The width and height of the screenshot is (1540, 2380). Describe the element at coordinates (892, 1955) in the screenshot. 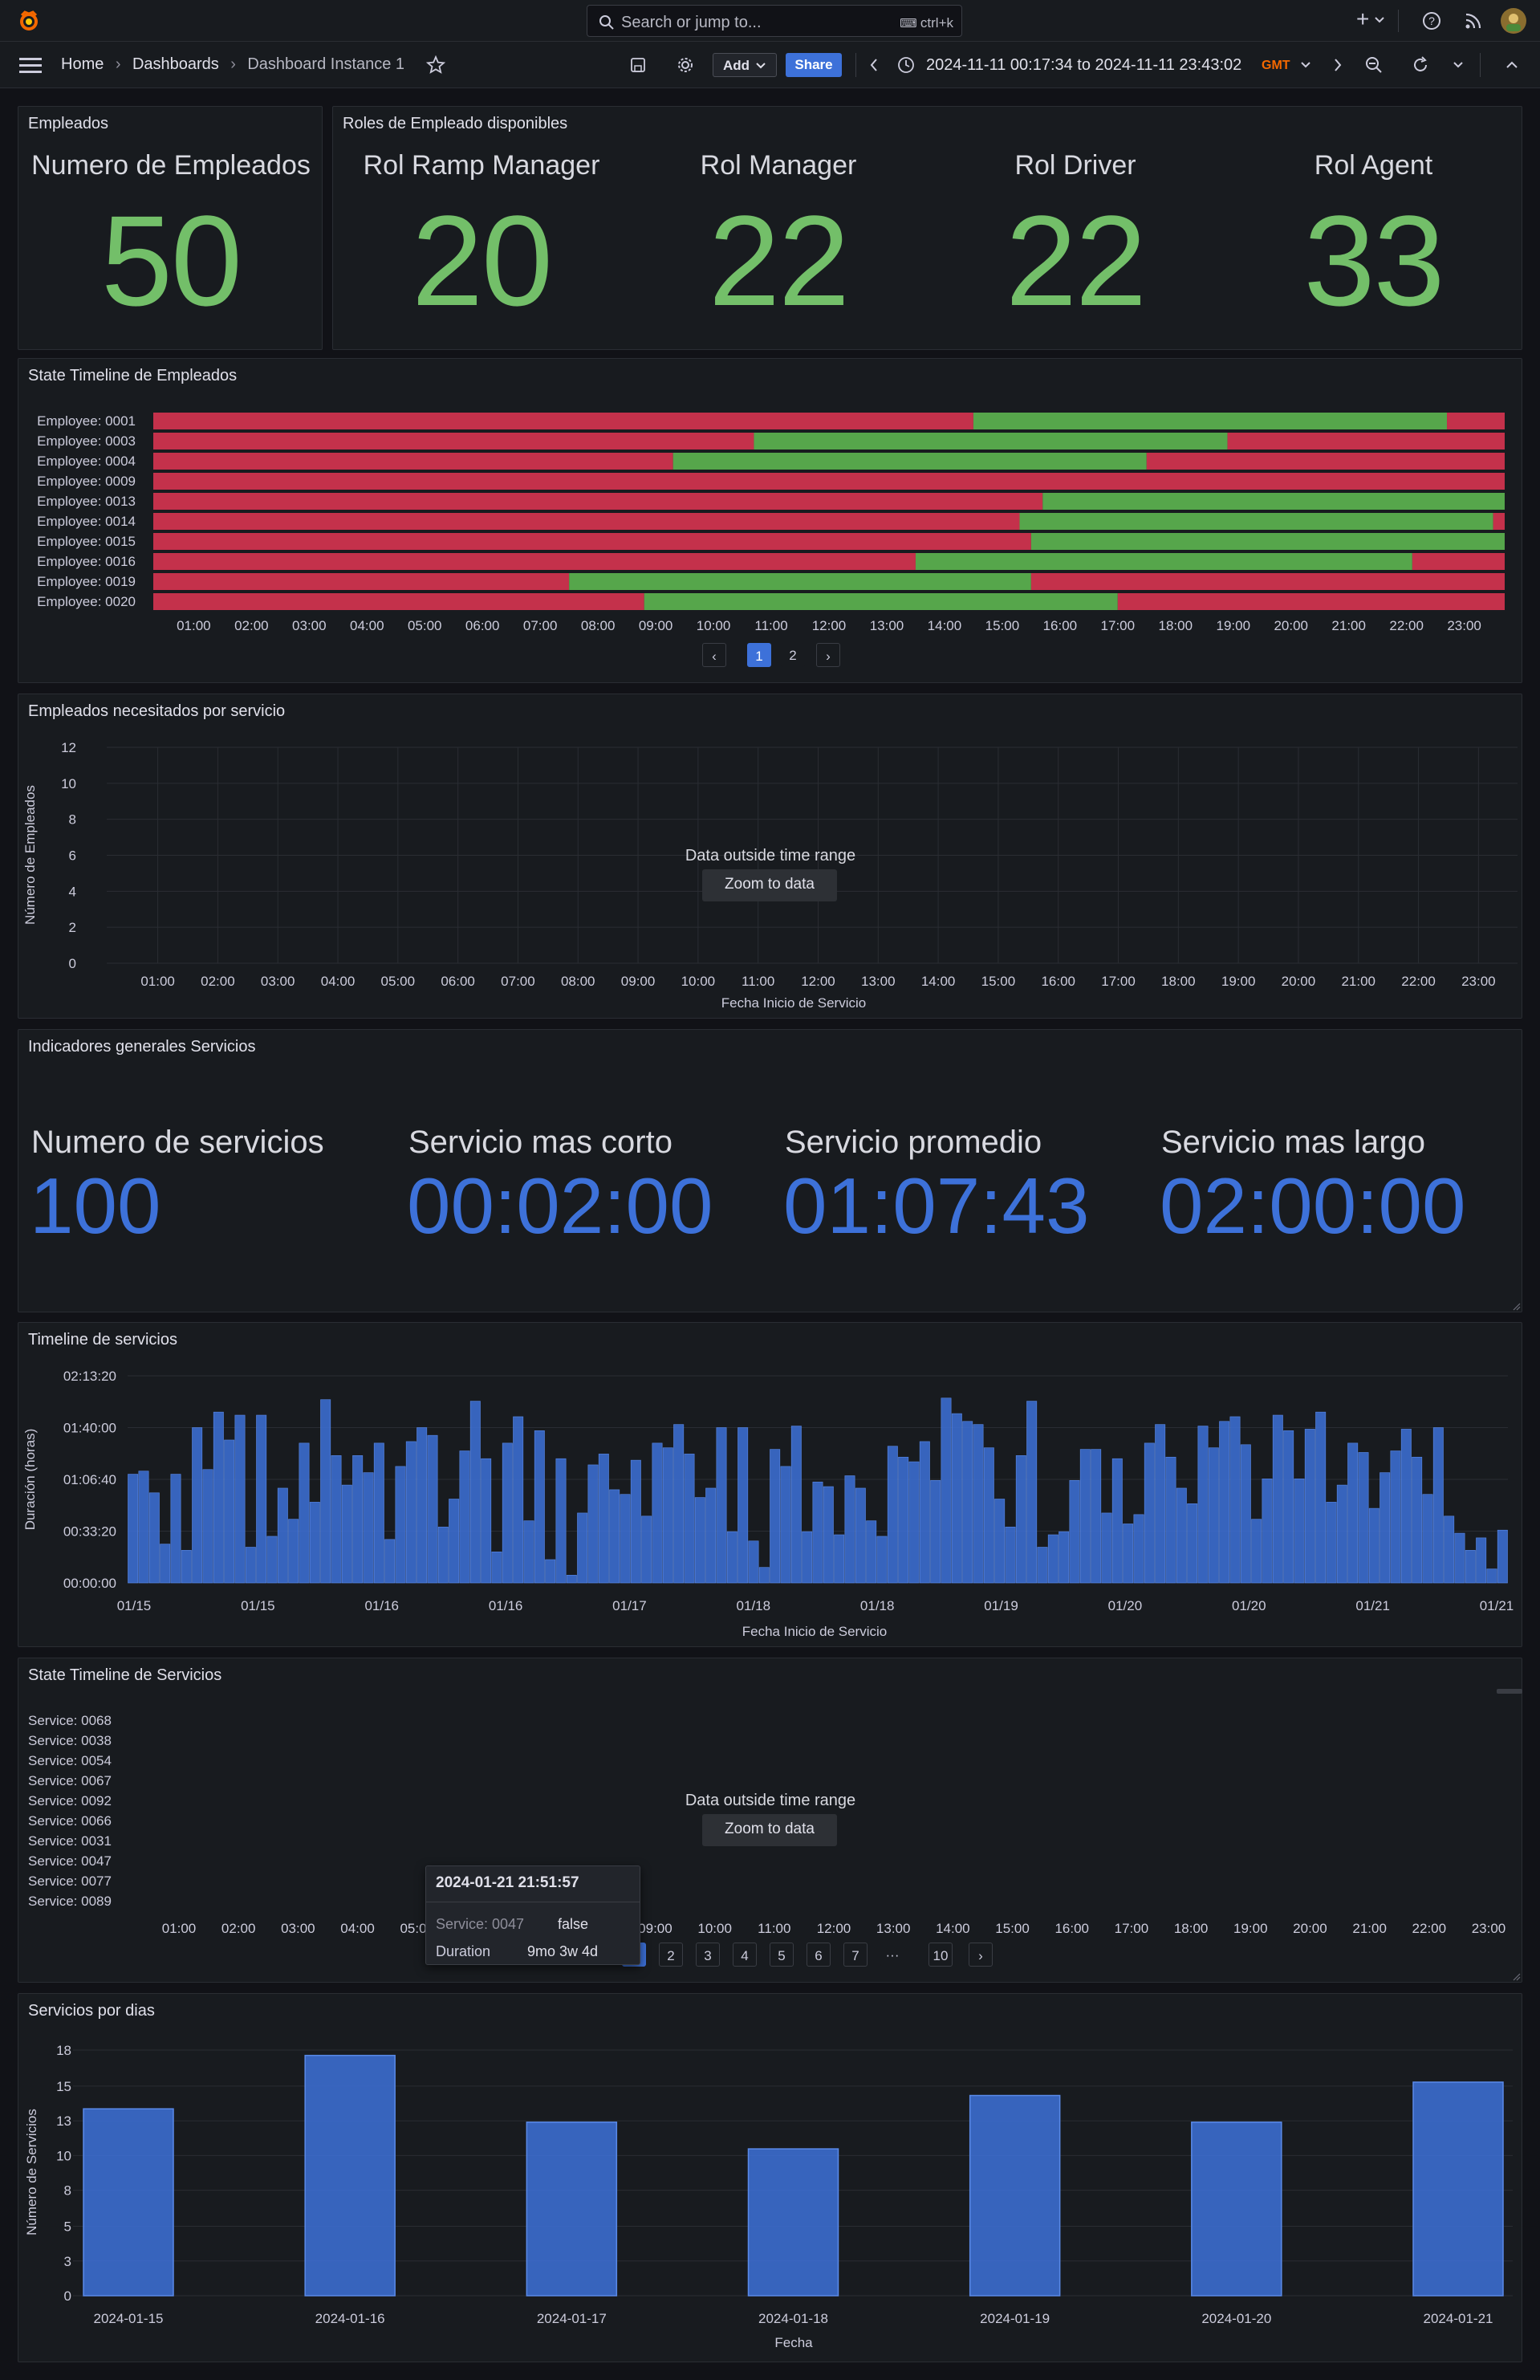

I see `pagination-page-8: ···` at that location.